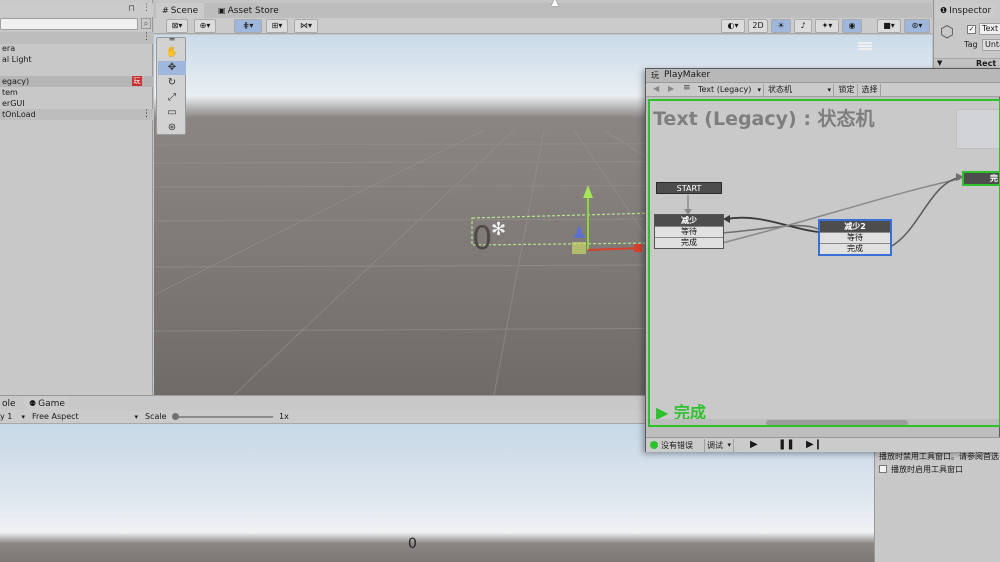 The height and width of the screenshot is (562, 1000). What do you see at coordinates (837, 422) in the screenshot?
I see `graph-hscrollbar-thumb` at bounding box center [837, 422].